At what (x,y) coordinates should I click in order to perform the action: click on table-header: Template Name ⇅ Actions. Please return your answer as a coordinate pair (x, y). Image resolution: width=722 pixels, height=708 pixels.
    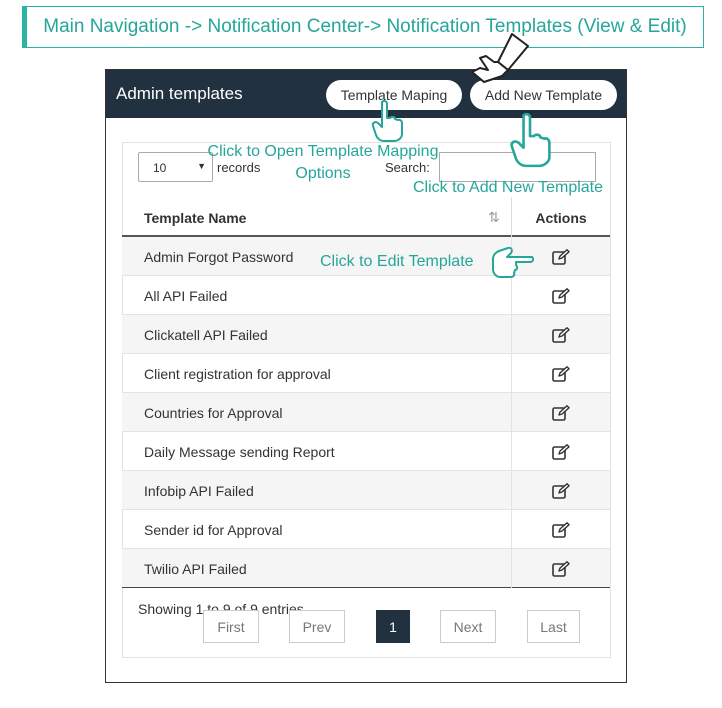
    Looking at the image, I should click on (366, 217).